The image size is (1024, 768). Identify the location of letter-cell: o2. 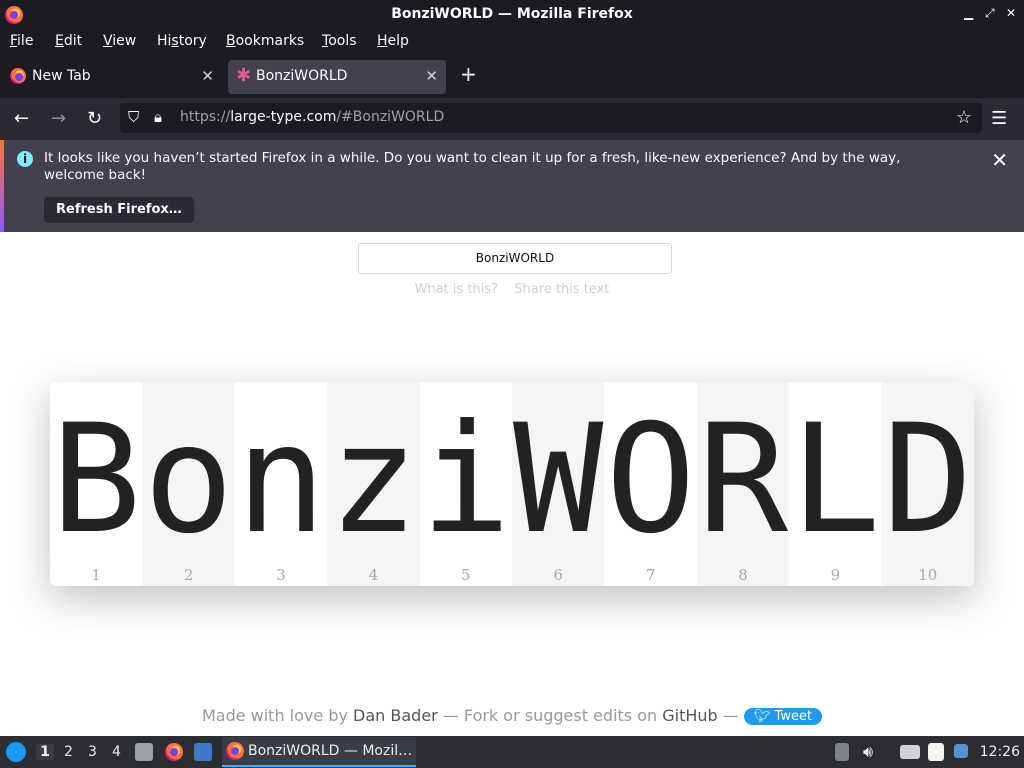
(188, 484).